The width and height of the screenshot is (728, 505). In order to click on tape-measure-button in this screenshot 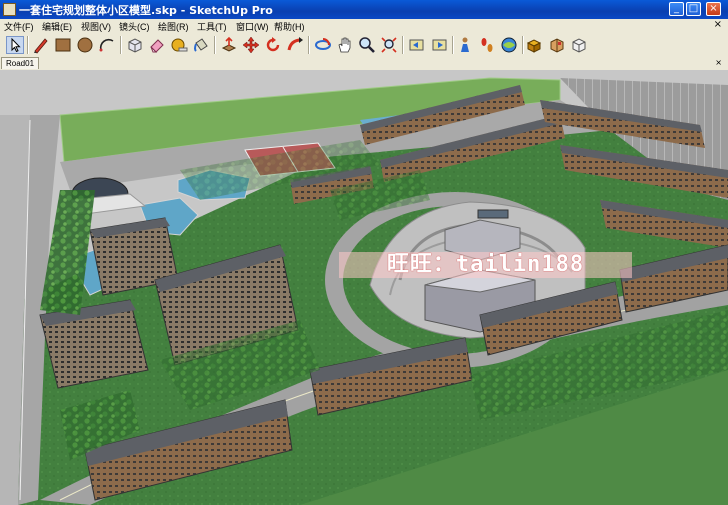, I will do `click(179, 45)`.